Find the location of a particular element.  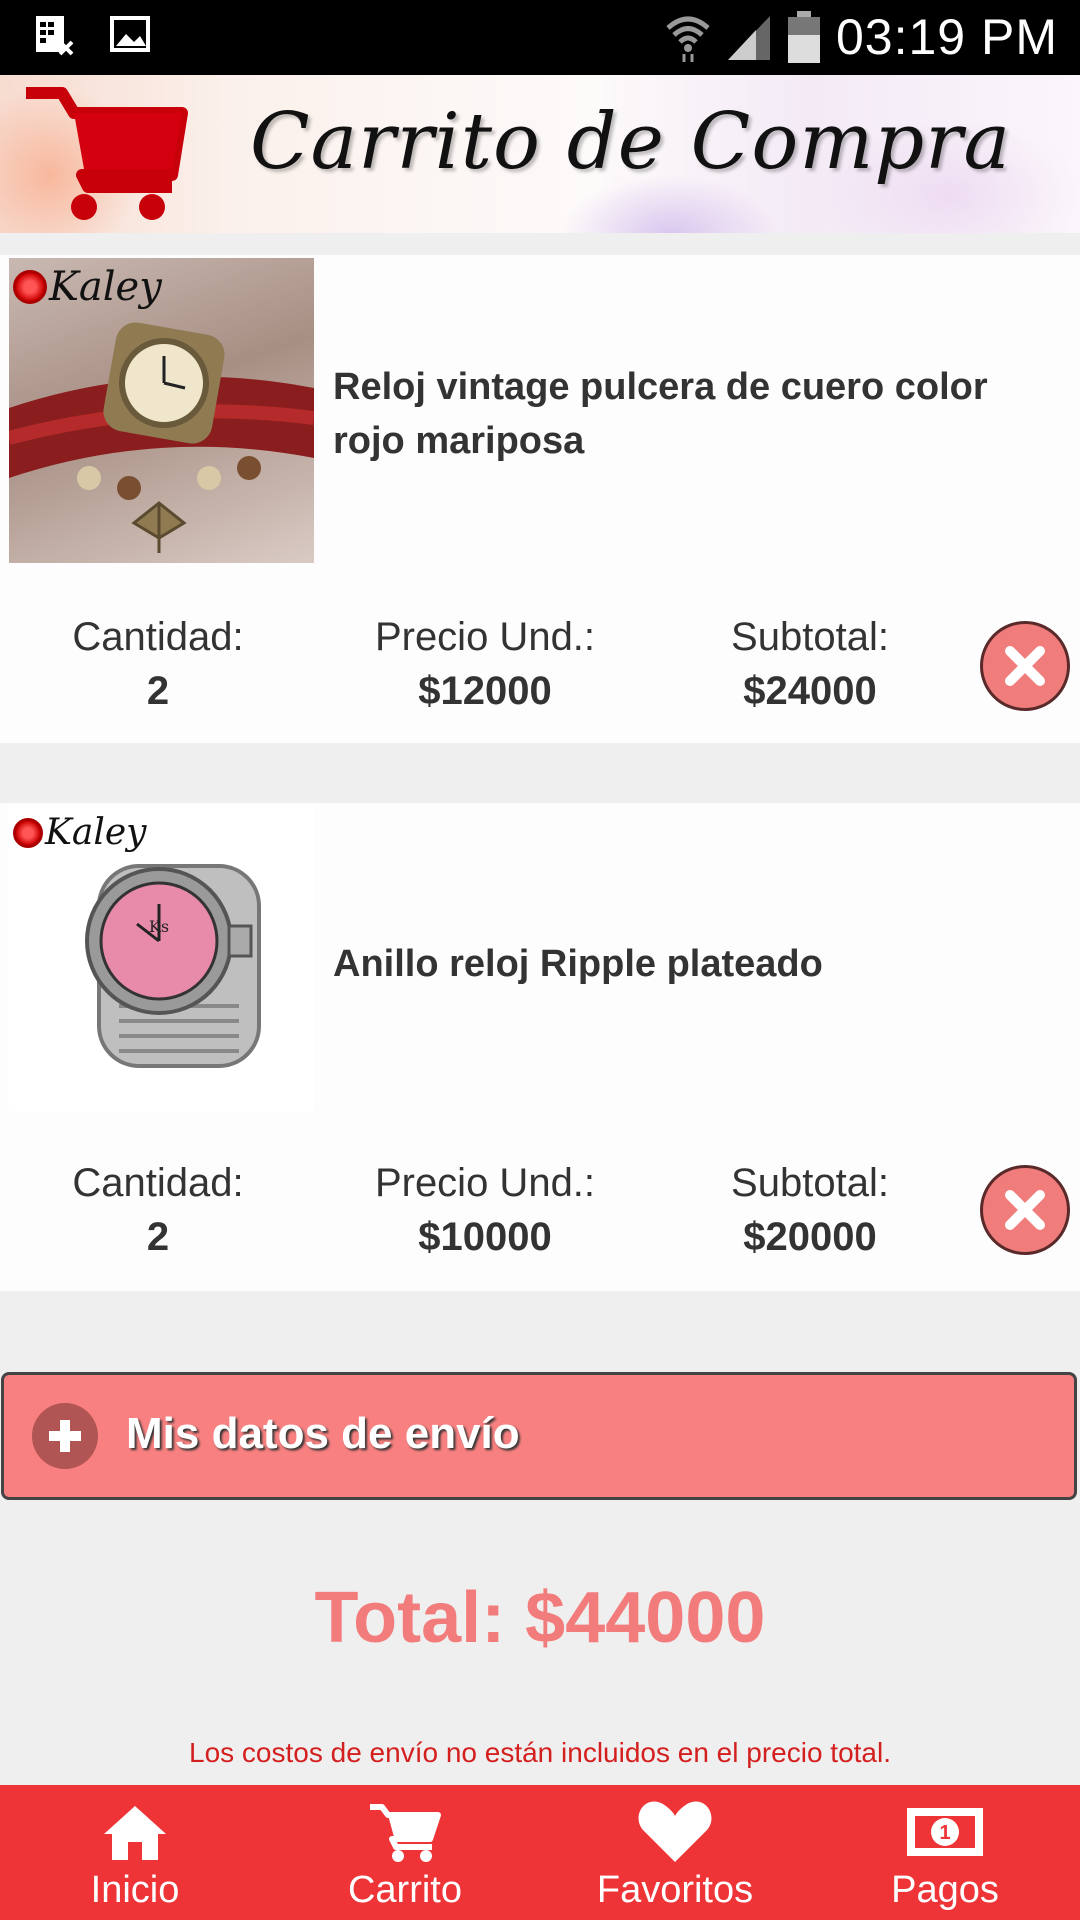

shipping-data-label: Mis datos de envío is located at coordinates (323, 1433).